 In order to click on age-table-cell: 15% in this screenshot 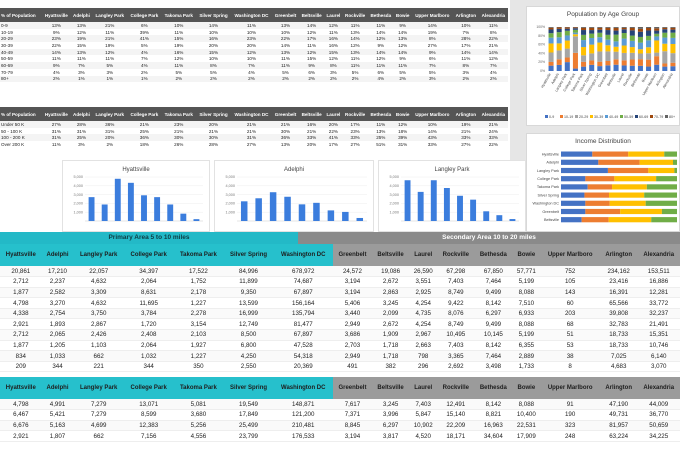, I will do `click(213, 52)`.